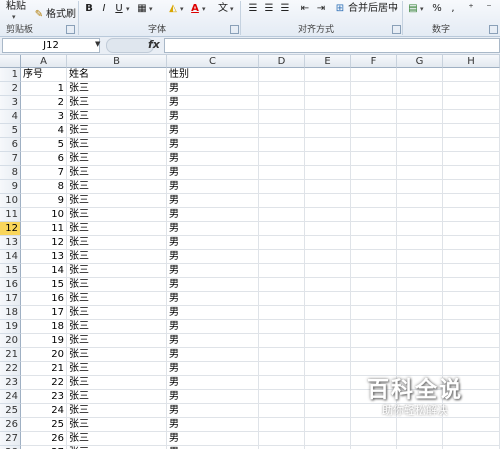  Describe the element at coordinates (195, 9) in the screenshot. I see `font-color-icon: A` at that location.